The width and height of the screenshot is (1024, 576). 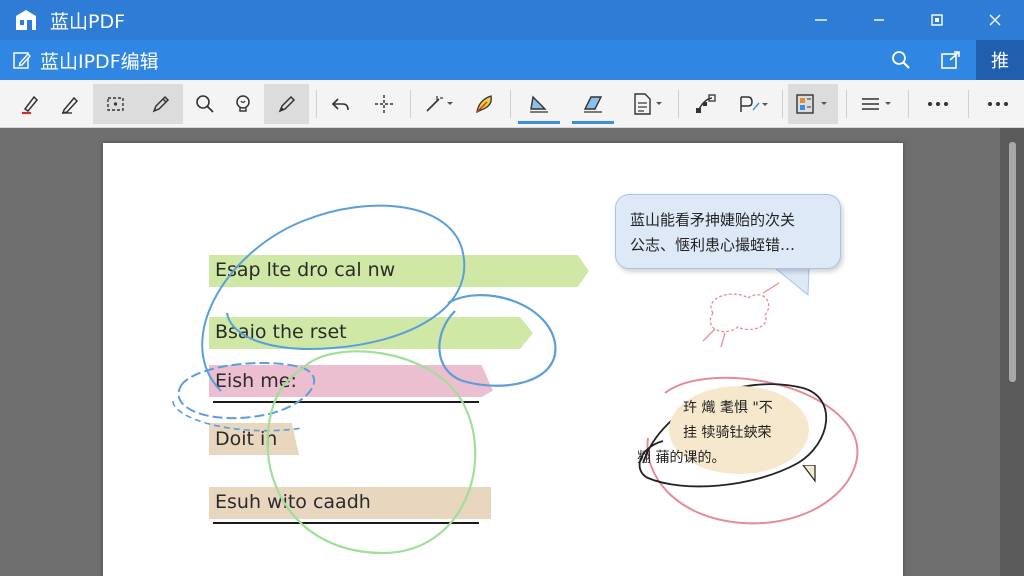 I want to click on docbar-actions: 推, so click(x=950, y=60).